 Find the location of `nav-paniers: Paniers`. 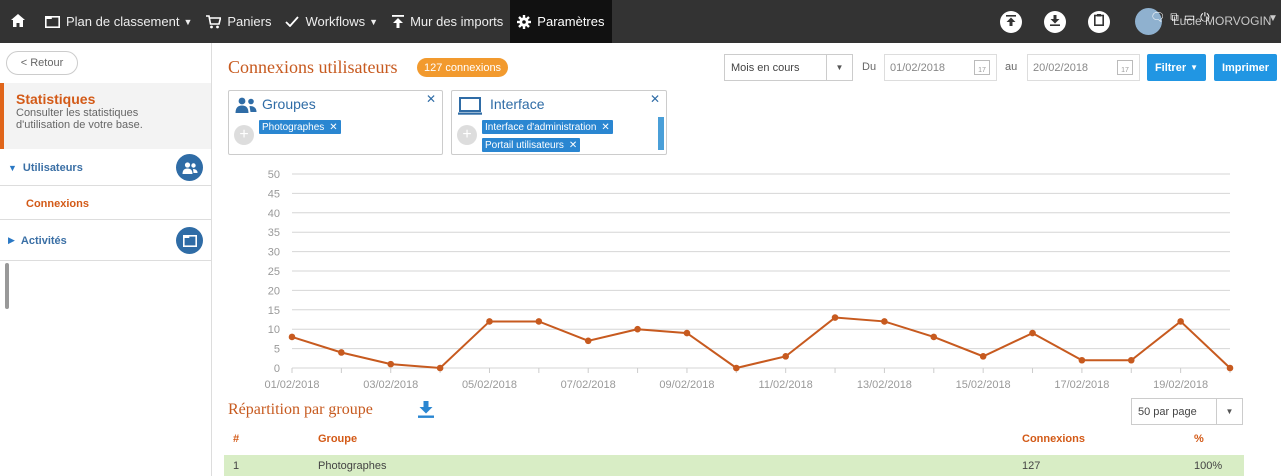

nav-paniers: Paniers is located at coordinates (238, 21).